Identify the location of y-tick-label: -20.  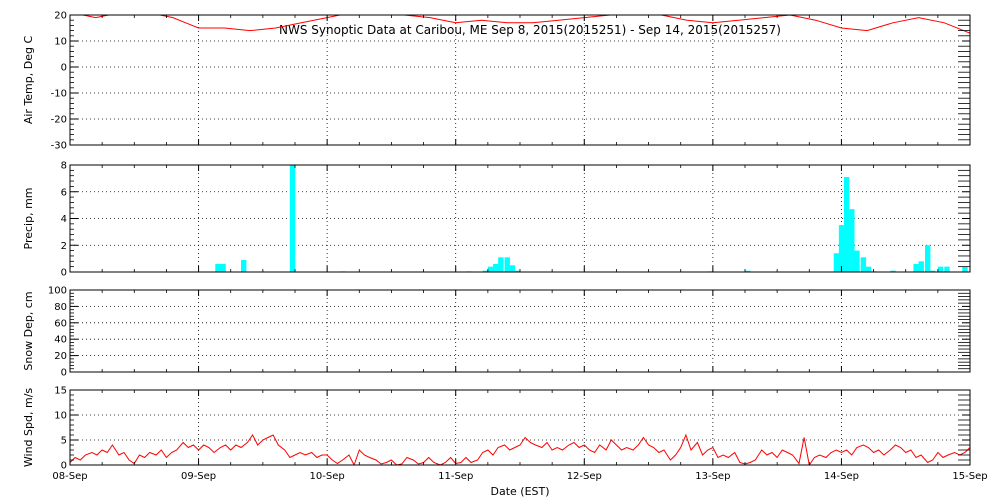
(59, 120).